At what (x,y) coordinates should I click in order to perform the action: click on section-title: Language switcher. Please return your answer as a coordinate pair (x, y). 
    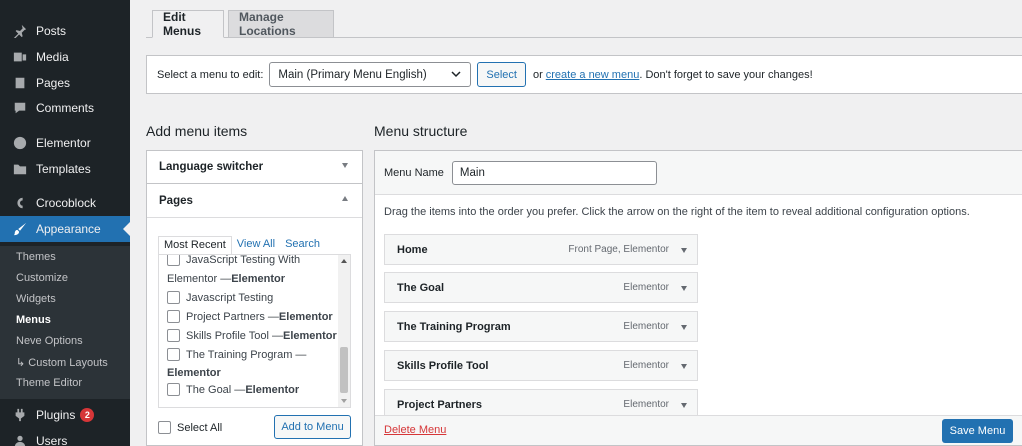
    Looking at the image, I should click on (211, 167).